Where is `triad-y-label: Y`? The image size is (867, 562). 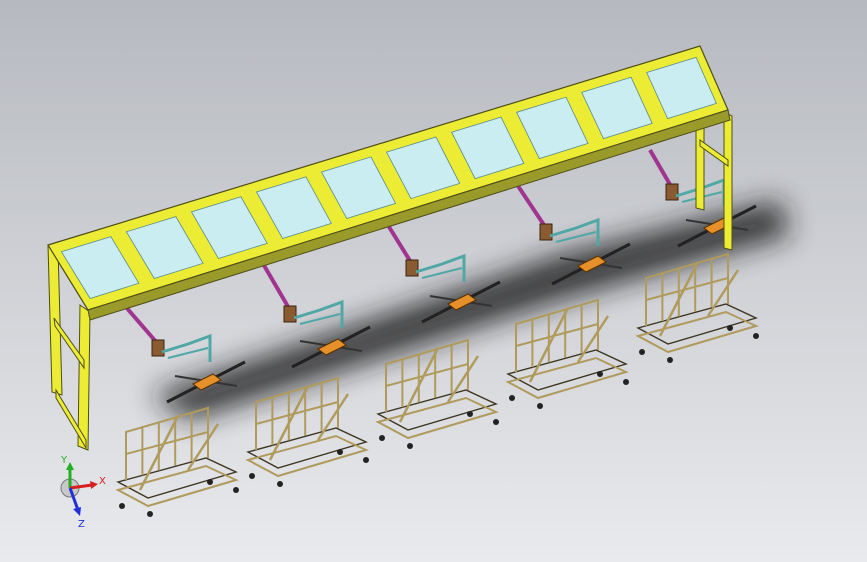
triad-y-label: Y is located at coordinates (64, 460).